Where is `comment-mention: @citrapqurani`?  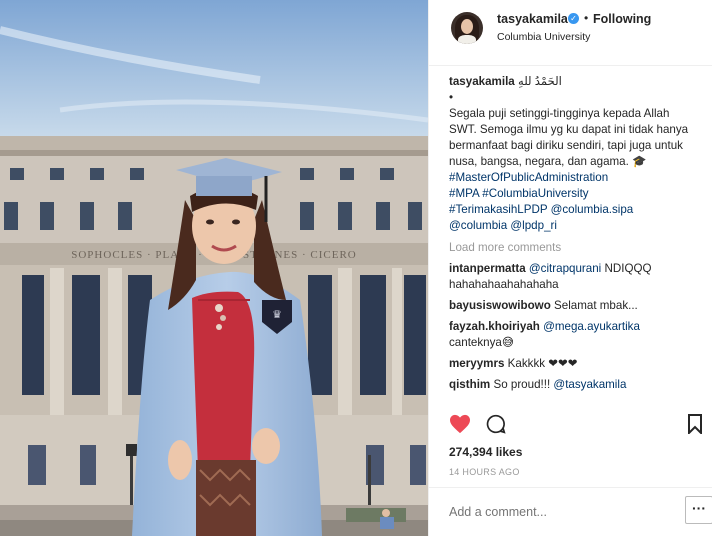
comment-mention: @citrapqurani is located at coordinates (565, 268).